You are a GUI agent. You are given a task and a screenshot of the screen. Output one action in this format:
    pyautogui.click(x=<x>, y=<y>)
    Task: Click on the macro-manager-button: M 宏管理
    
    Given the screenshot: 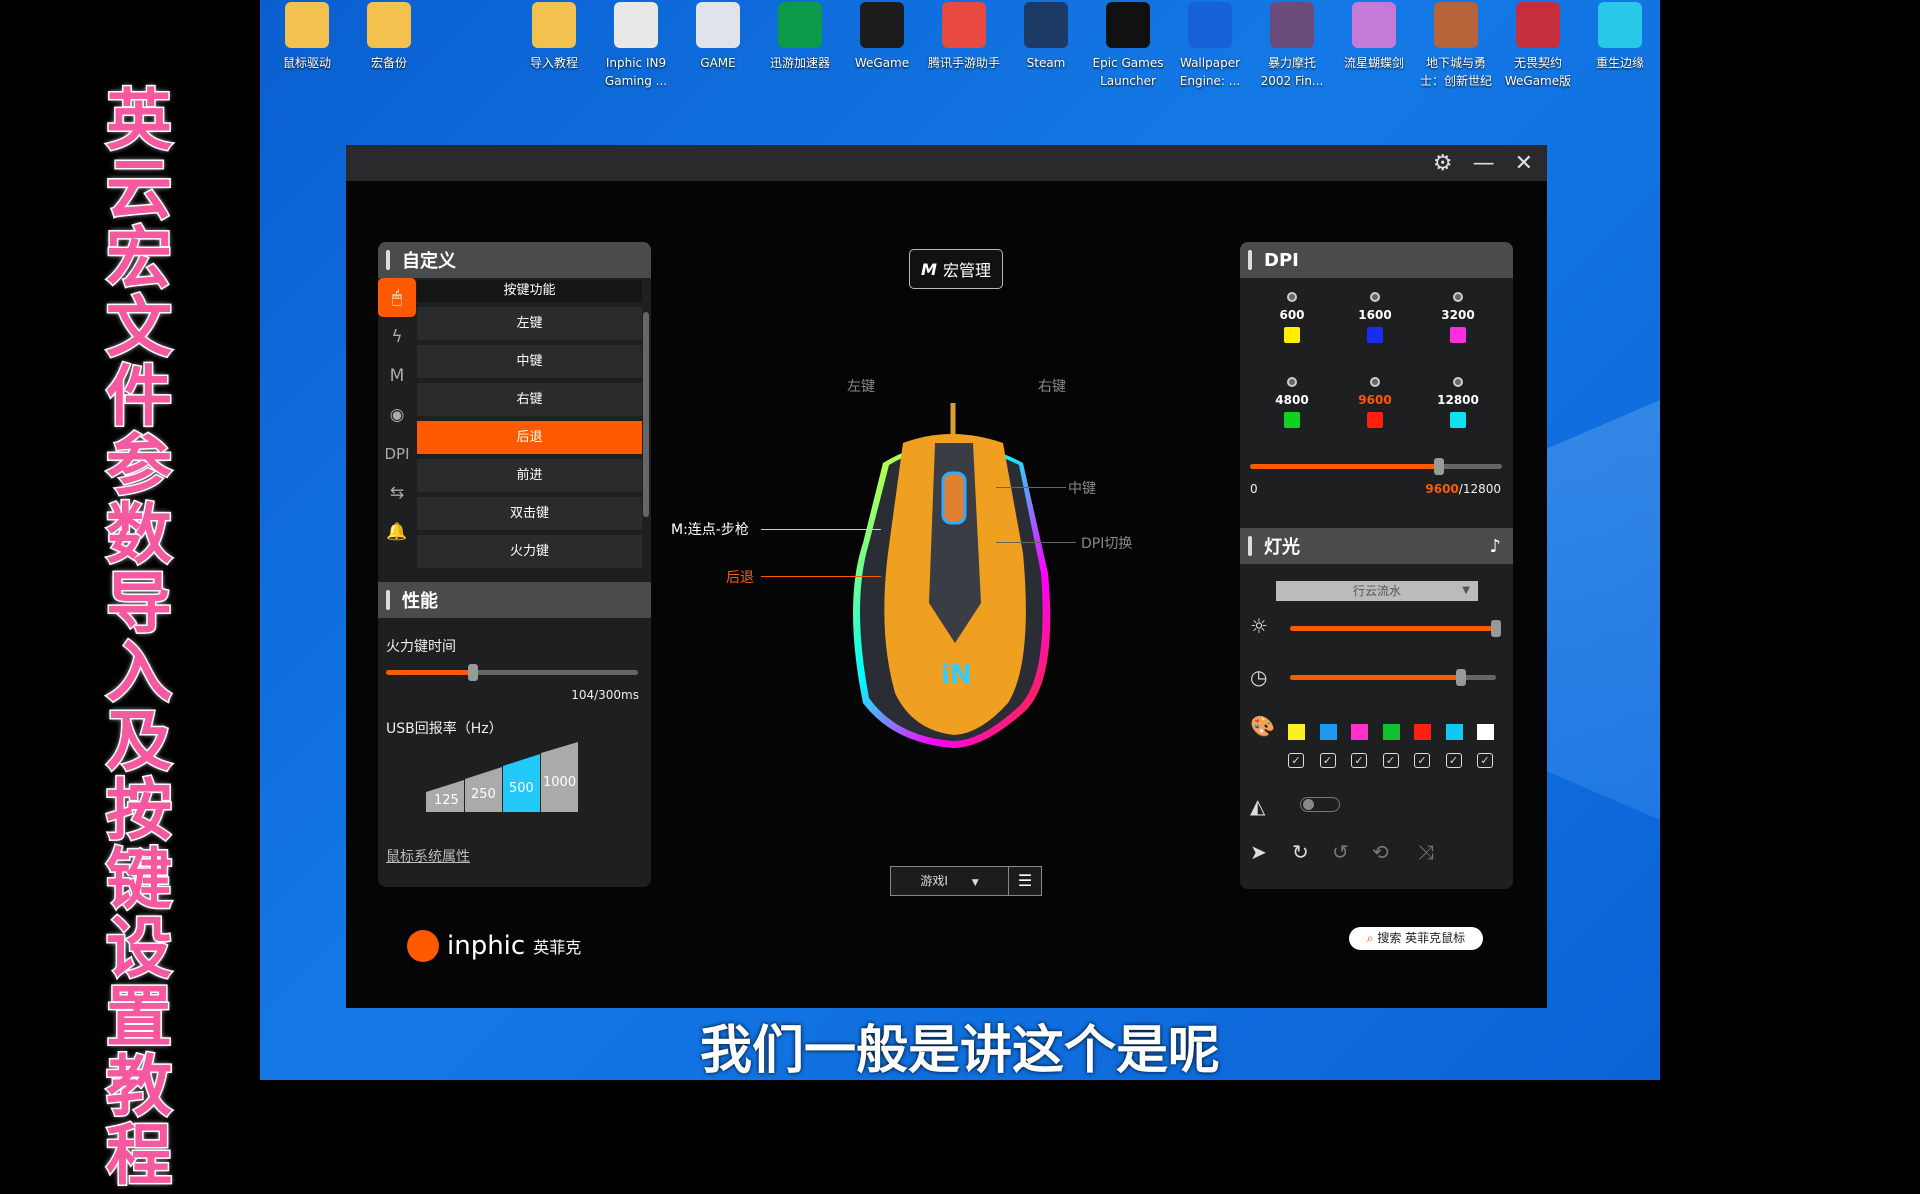 What is the action you would take?
    pyautogui.click(x=956, y=269)
    